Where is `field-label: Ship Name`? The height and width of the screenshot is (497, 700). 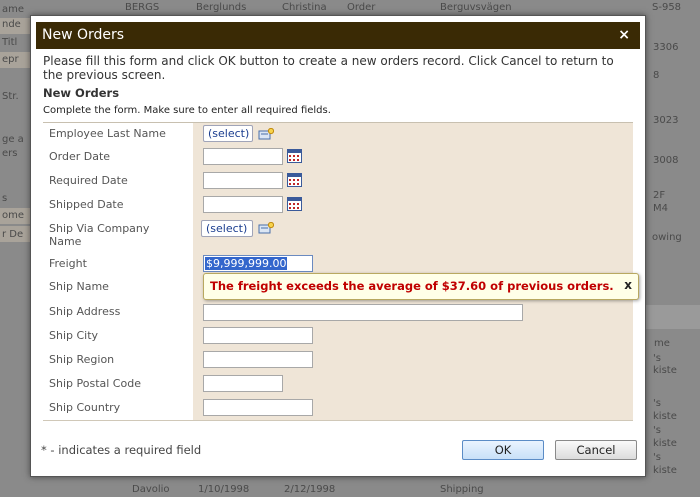 field-label: Ship Name is located at coordinates (79, 286).